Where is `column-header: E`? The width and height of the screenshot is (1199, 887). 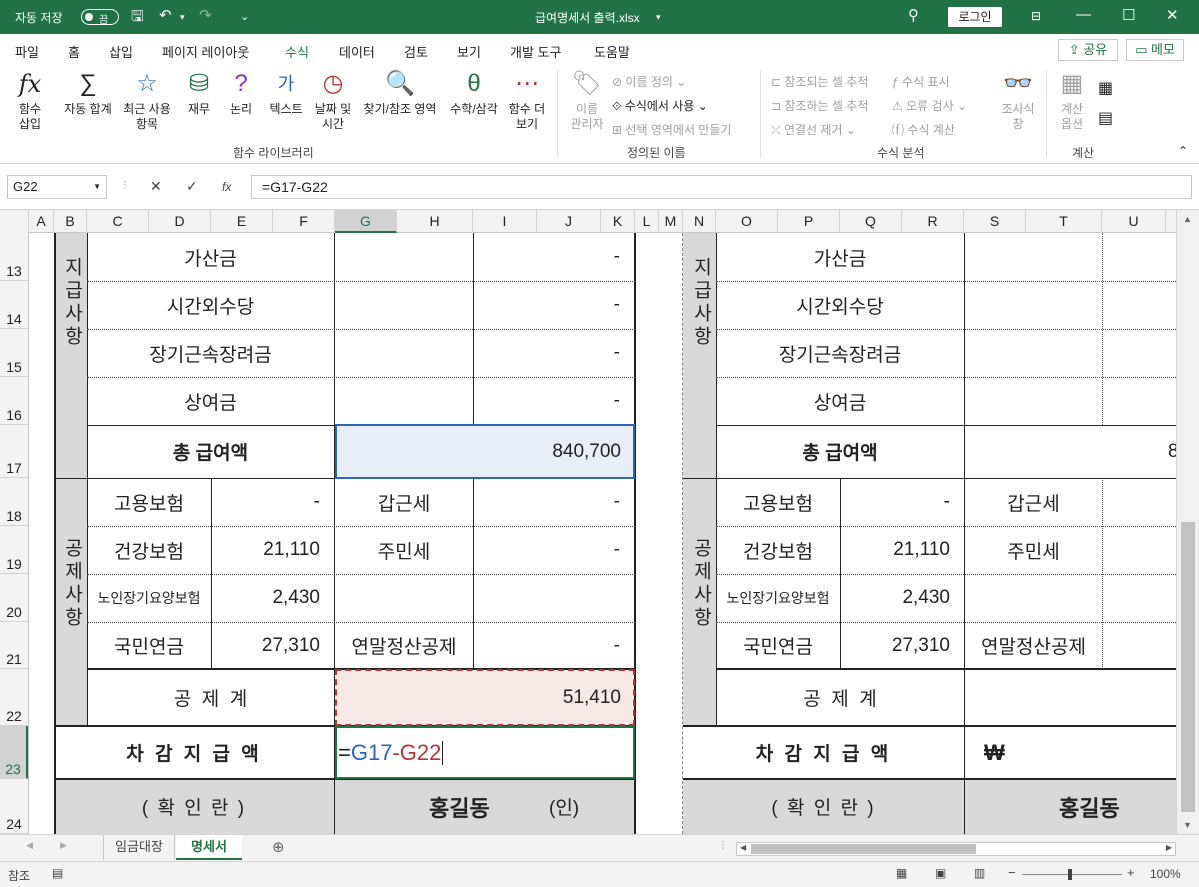
column-header: E is located at coordinates (242, 221).